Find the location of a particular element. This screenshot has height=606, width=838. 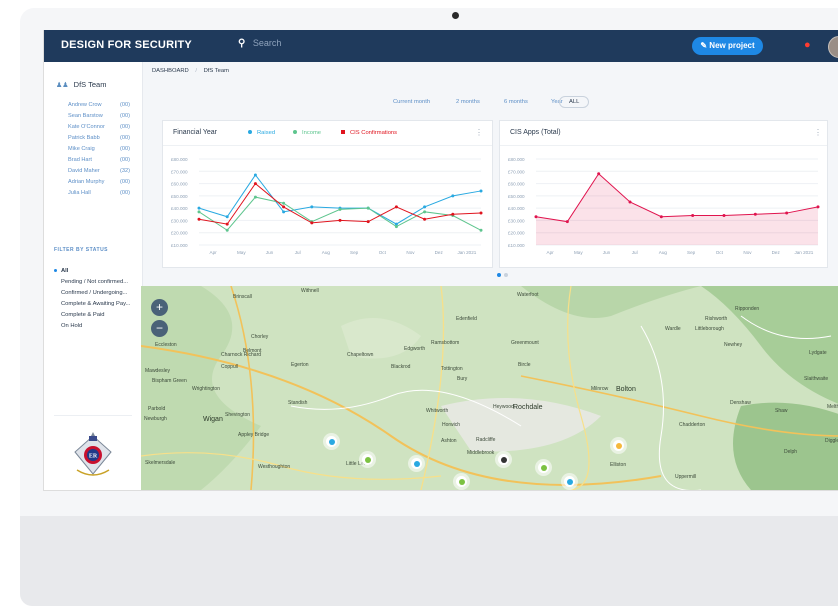

breadcrumb-dashboard: DASHBOARD is located at coordinates (170, 71).